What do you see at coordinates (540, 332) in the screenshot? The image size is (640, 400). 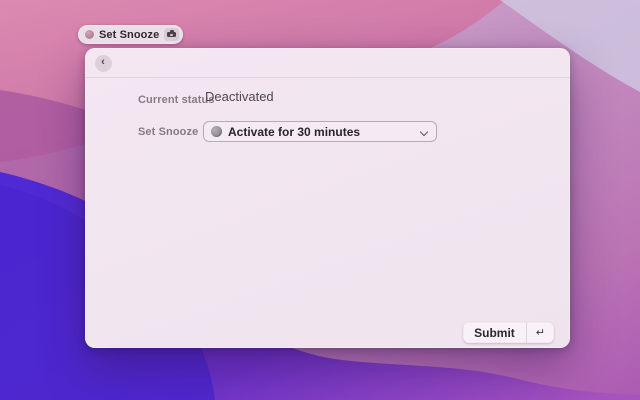 I see `return-key-icon: ↵` at bounding box center [540, 332].